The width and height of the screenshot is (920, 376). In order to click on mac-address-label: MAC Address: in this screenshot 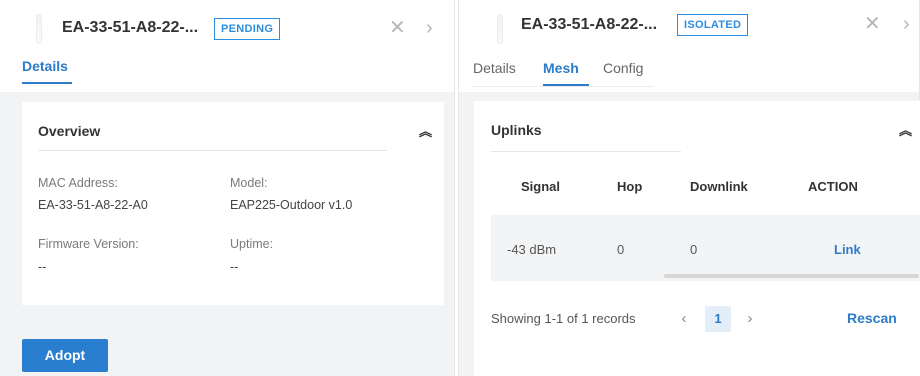, I will do `click(78, 183)`.